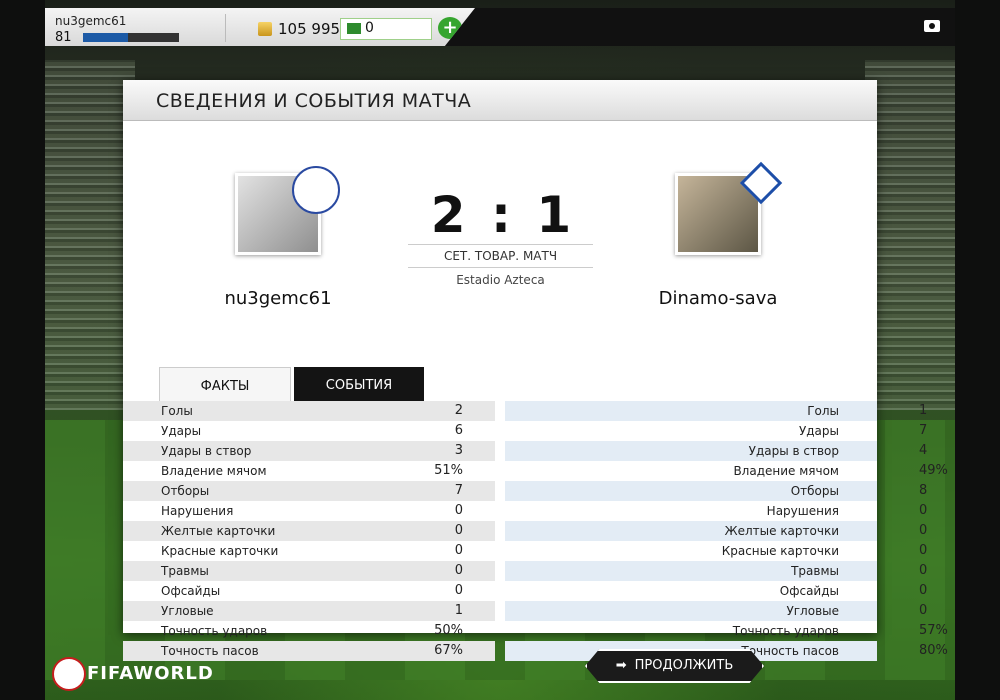  Describe the element at coordinates (220, 551) in the screenshot. I see `stat-label-home: Красные карточки` at that location.